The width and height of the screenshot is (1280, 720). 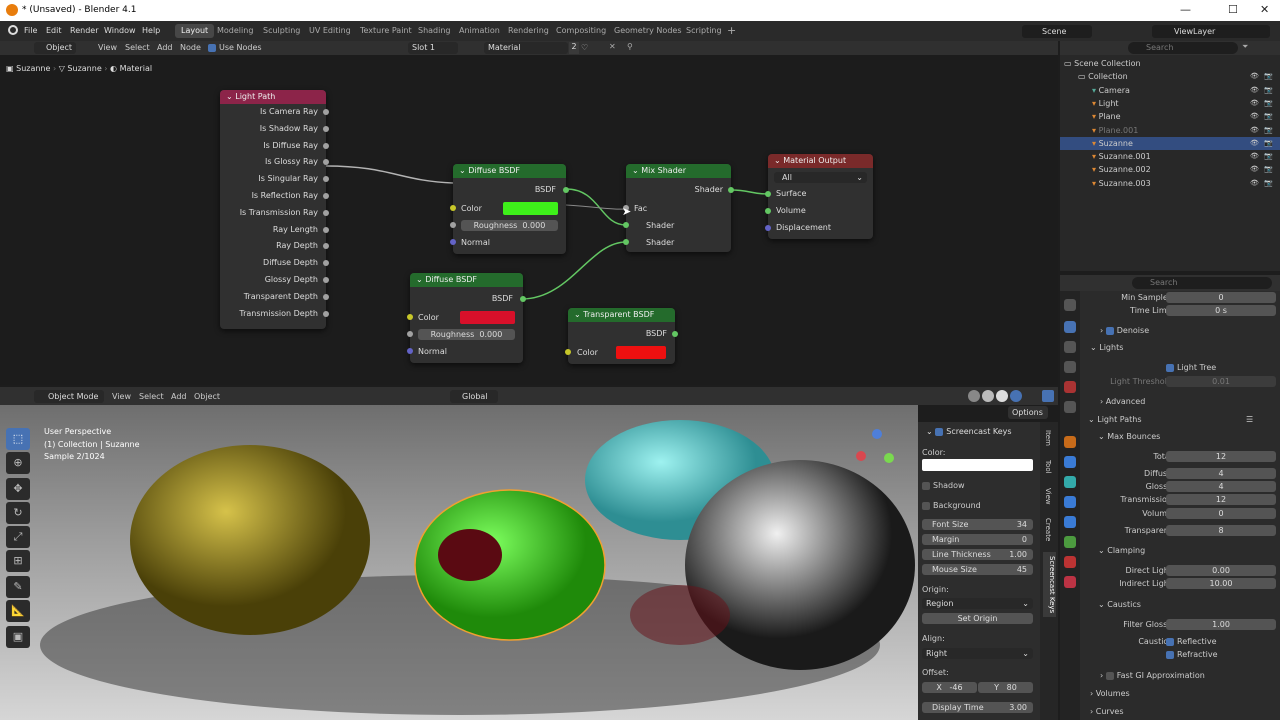 What do you see at coordinates (18, 489) in the screenshot?
I see `move-tool-icon: ✥` at bounding box center [18, 489].